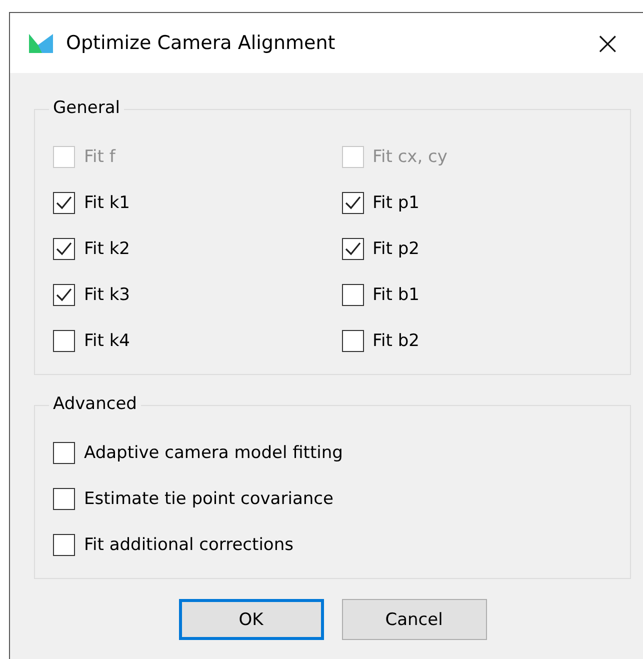  What do you see at coordinates (41, 43) in the screenshot?
I see `app-logo-icon` at bounding box center [41, 43].